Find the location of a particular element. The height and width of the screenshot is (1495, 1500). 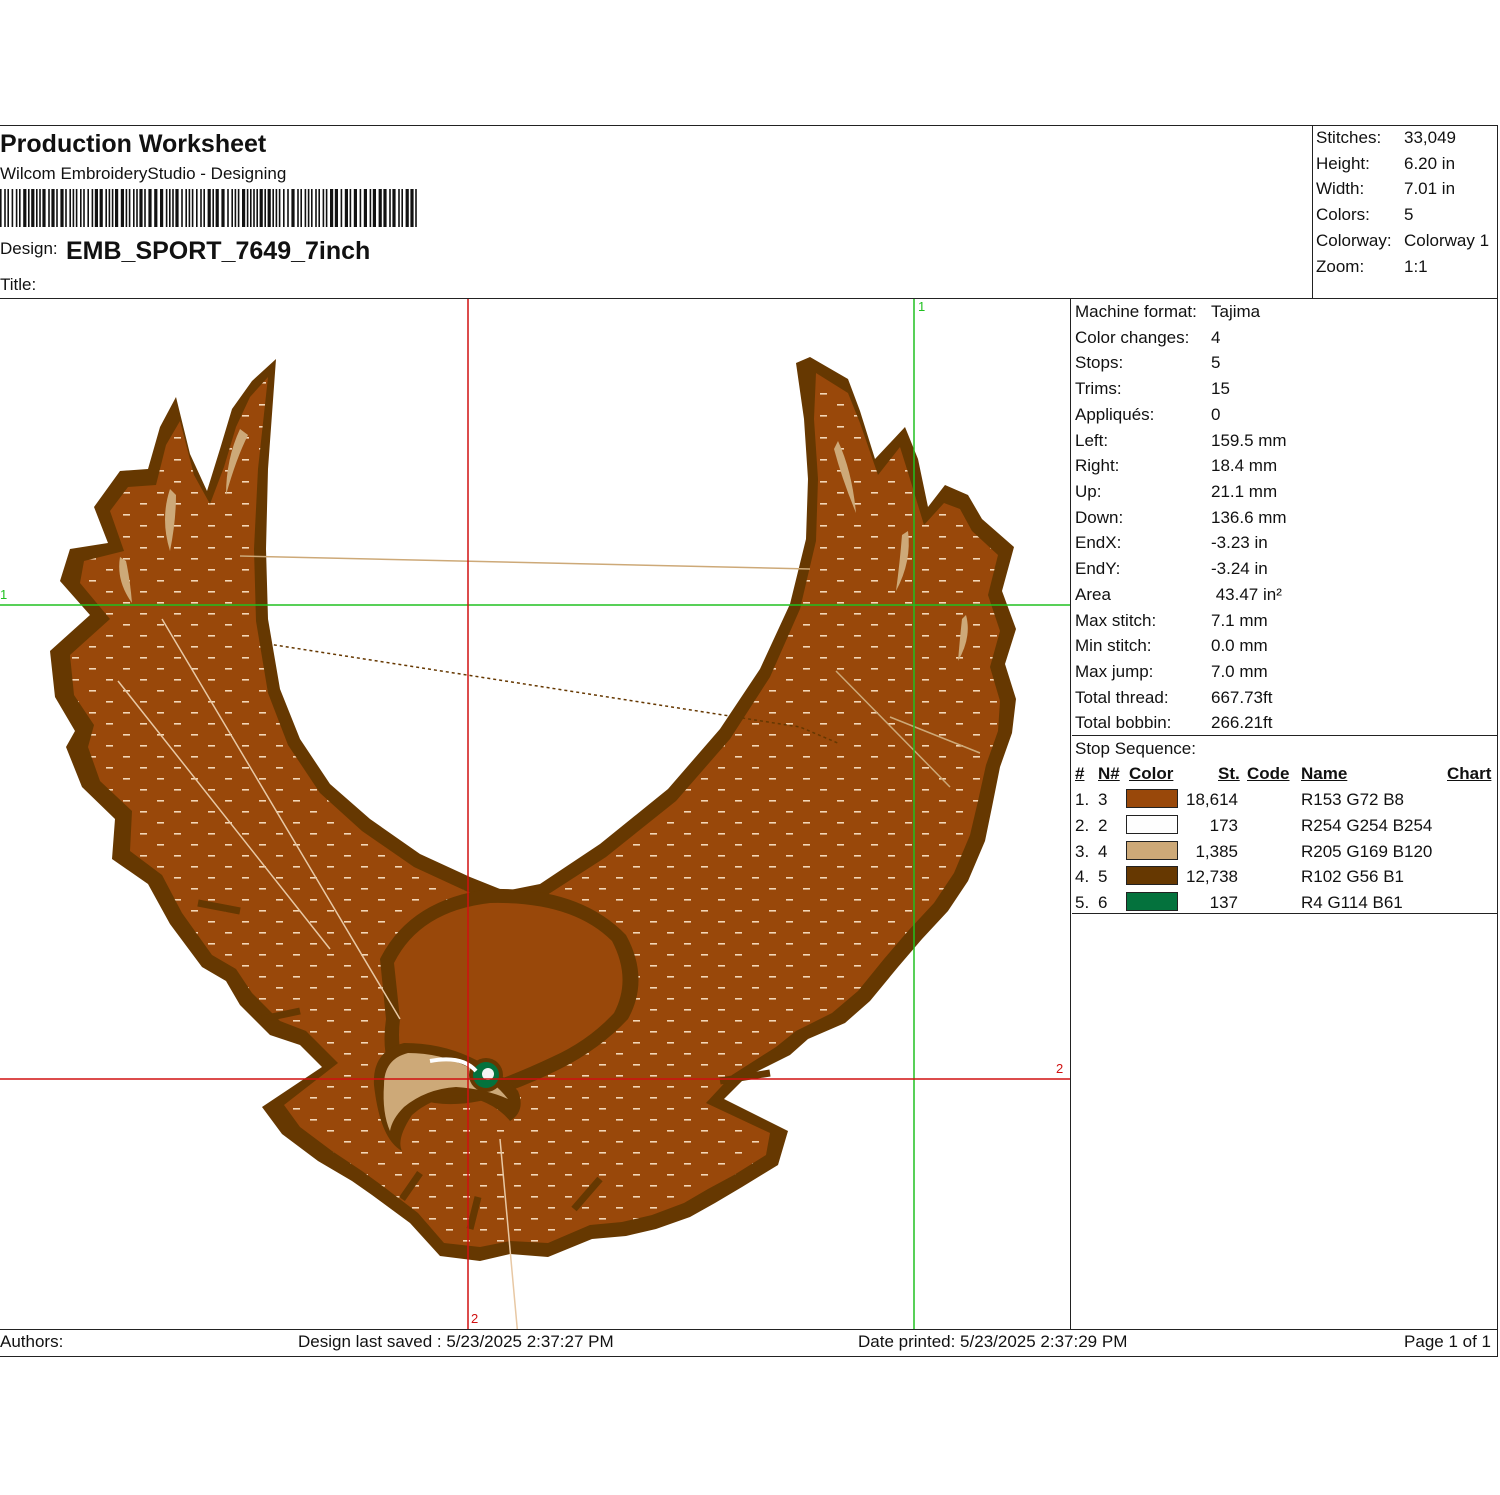

info-value: -3.24 in is located at coordinates (1239, 568).